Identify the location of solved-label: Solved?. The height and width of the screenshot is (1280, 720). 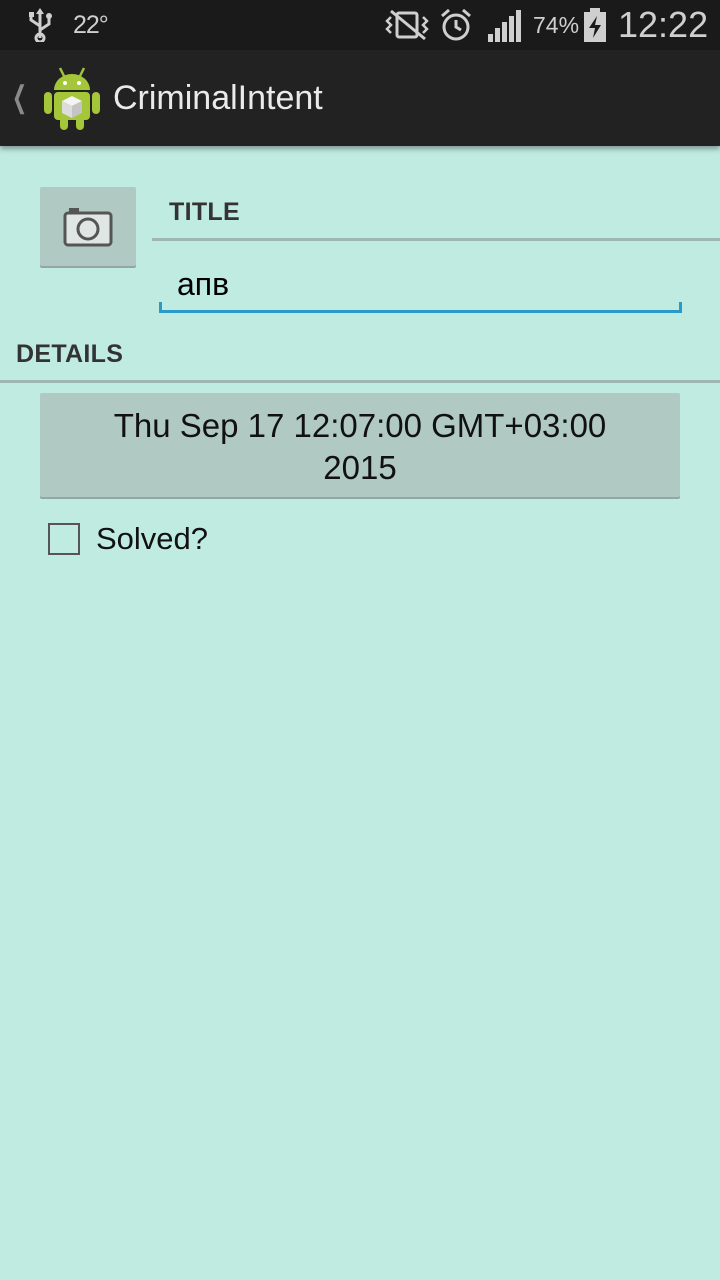
(152, 539).